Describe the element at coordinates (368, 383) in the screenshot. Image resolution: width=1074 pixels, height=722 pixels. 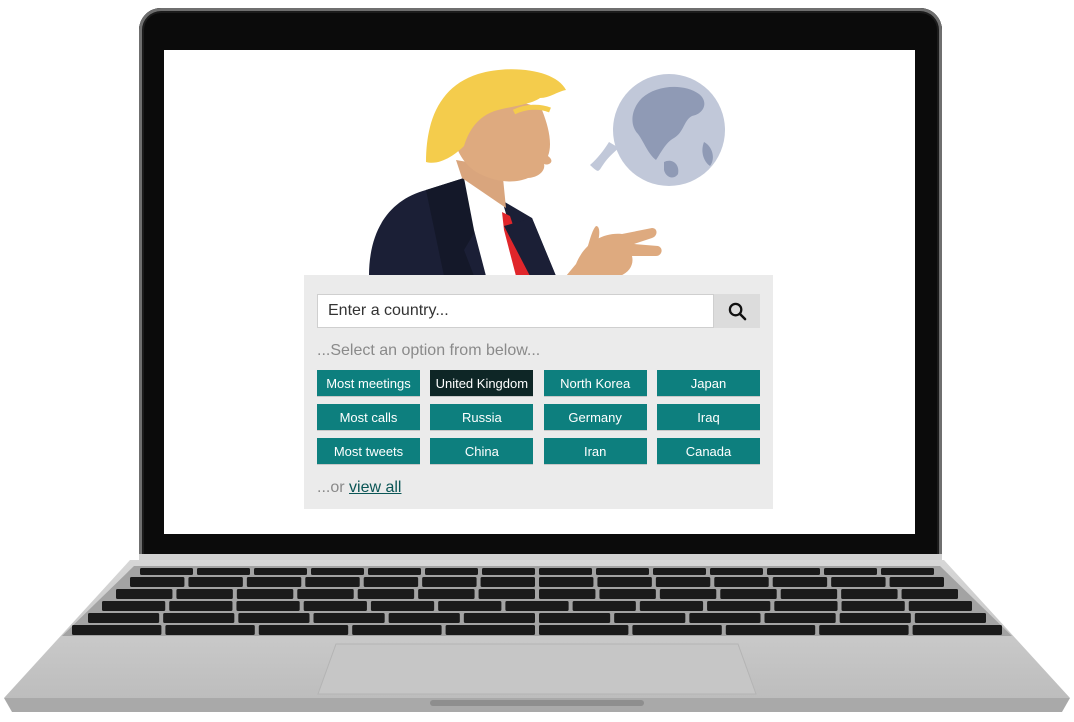
I see `option-most-meetings: Most meetings` at that location.